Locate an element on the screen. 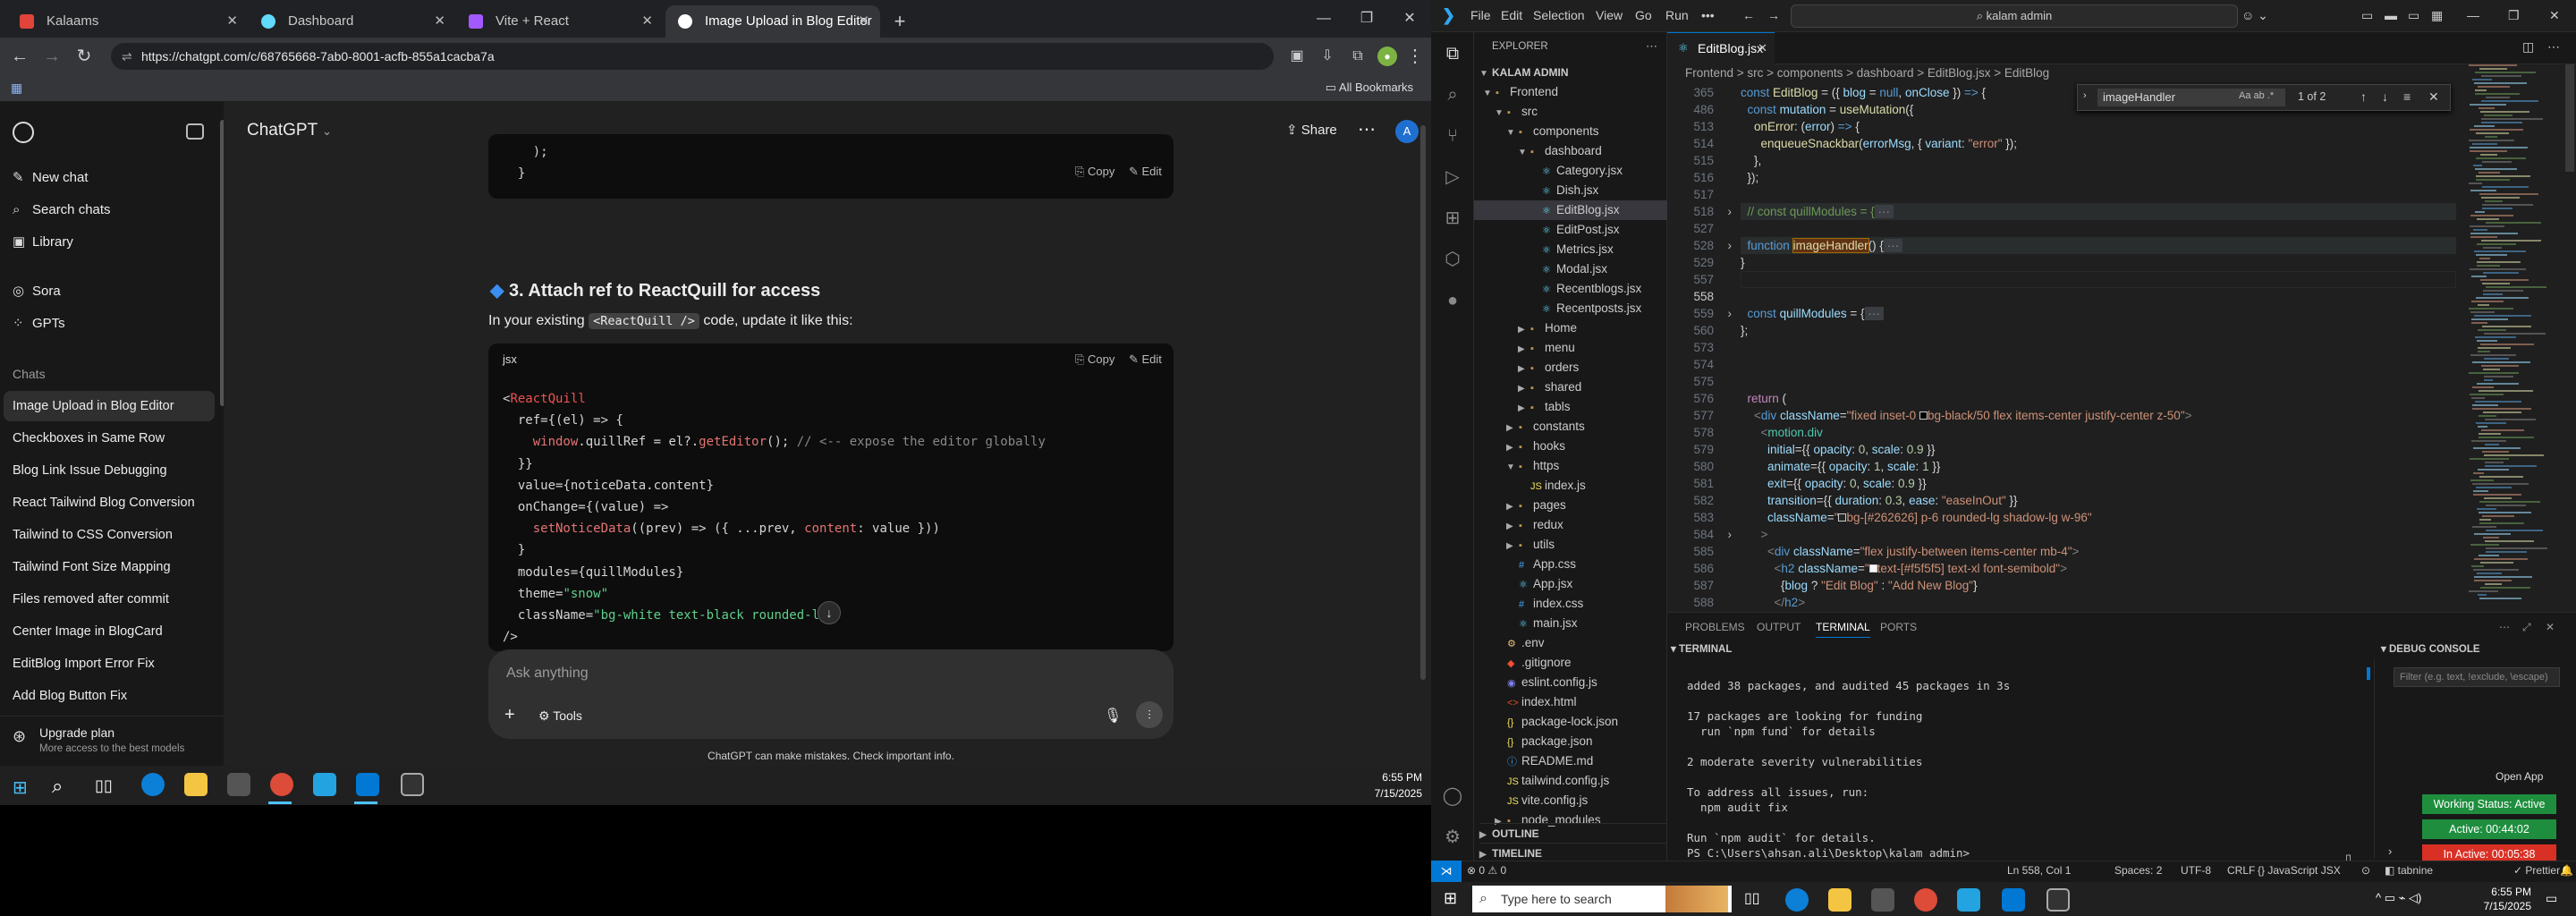  scroll-down-icon: ↓ is located at coordinates (829, 612).